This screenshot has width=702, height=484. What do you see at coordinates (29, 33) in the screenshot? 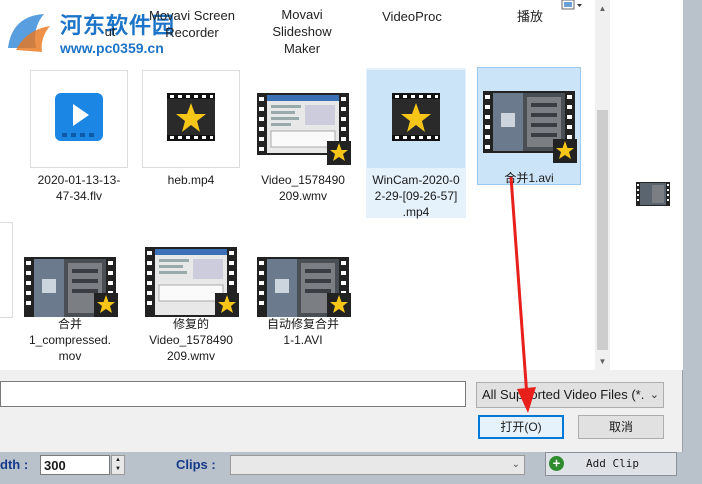
I see `watermark-logo` at bounding box center [29, 33].